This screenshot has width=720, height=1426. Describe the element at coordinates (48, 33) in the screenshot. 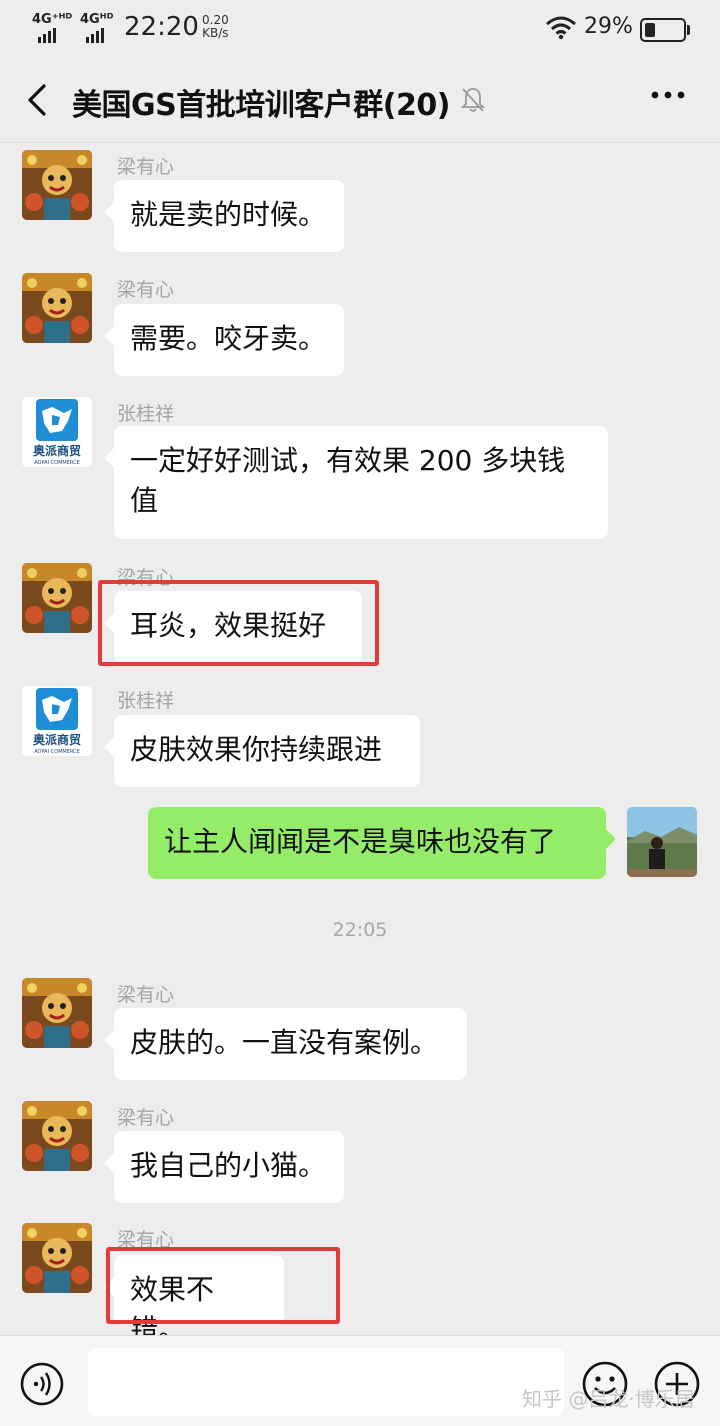

I see `signal-bars-1-icon` at that location.